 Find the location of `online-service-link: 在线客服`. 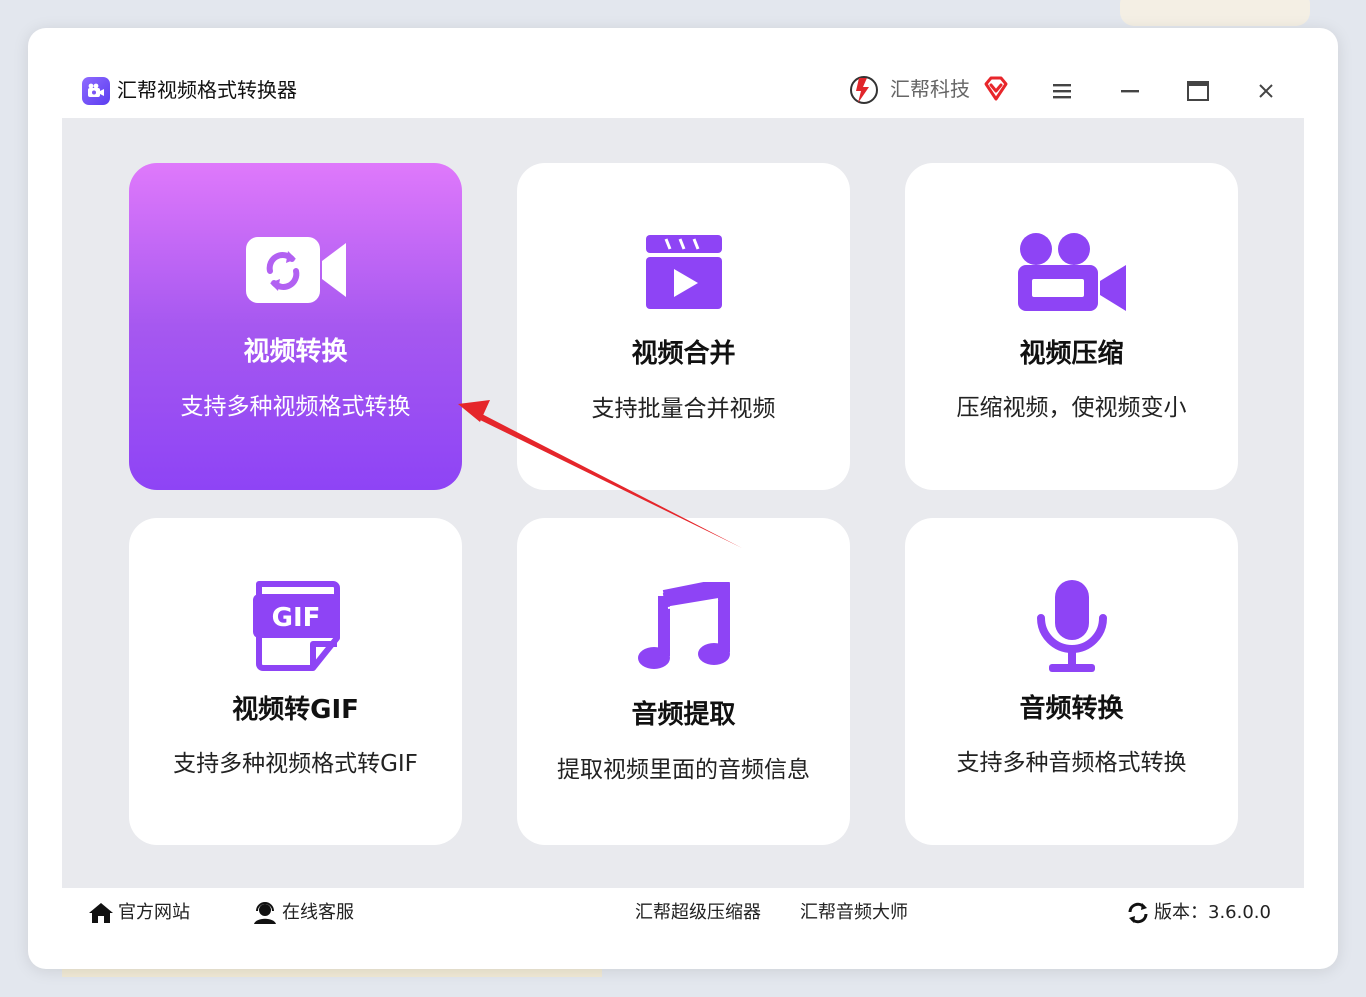

online-service-link: 在线客服 is located at coordinates (303, 913).